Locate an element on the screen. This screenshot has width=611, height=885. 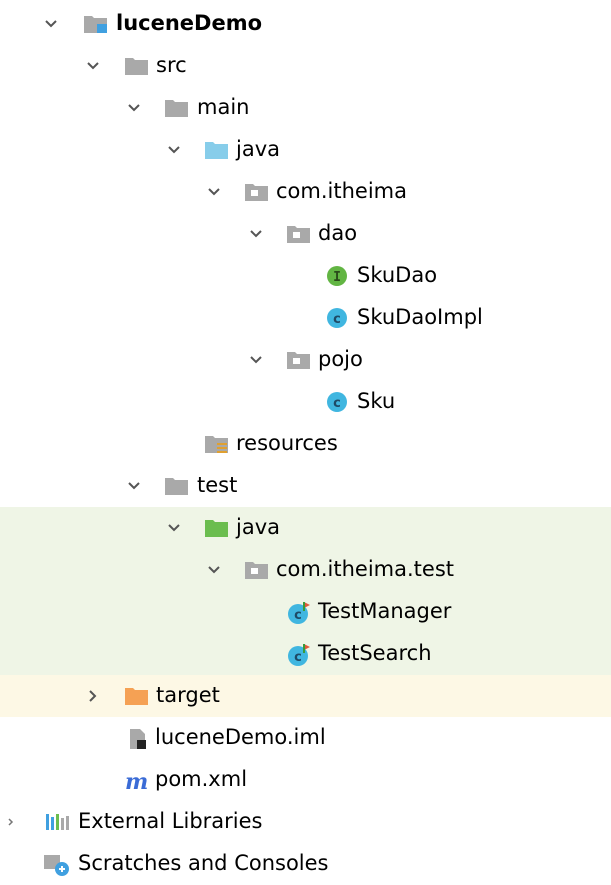
interface-icon: I is located at coordinates (338, 276).